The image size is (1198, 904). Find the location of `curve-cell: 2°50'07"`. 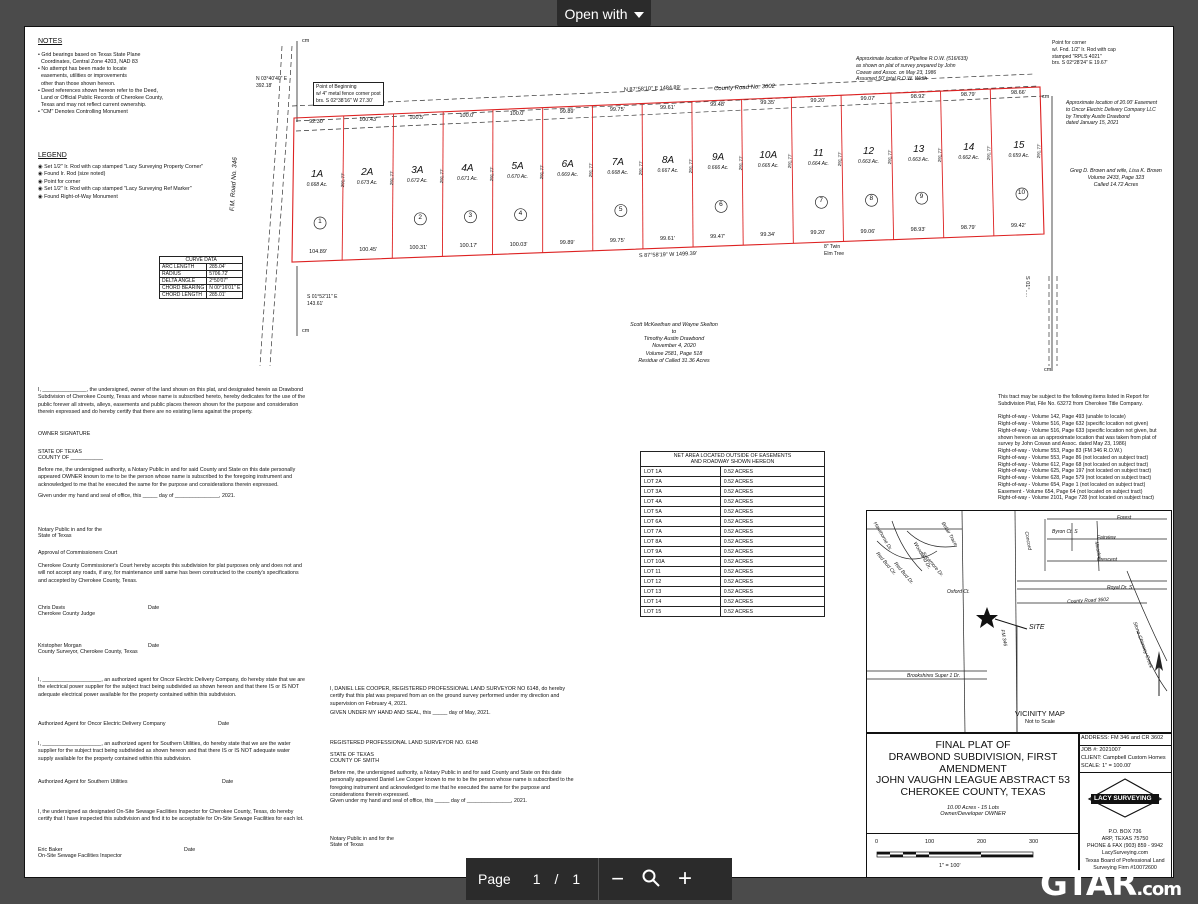

curve-cell: 2°50'07" is located at coordinates (225, 281).